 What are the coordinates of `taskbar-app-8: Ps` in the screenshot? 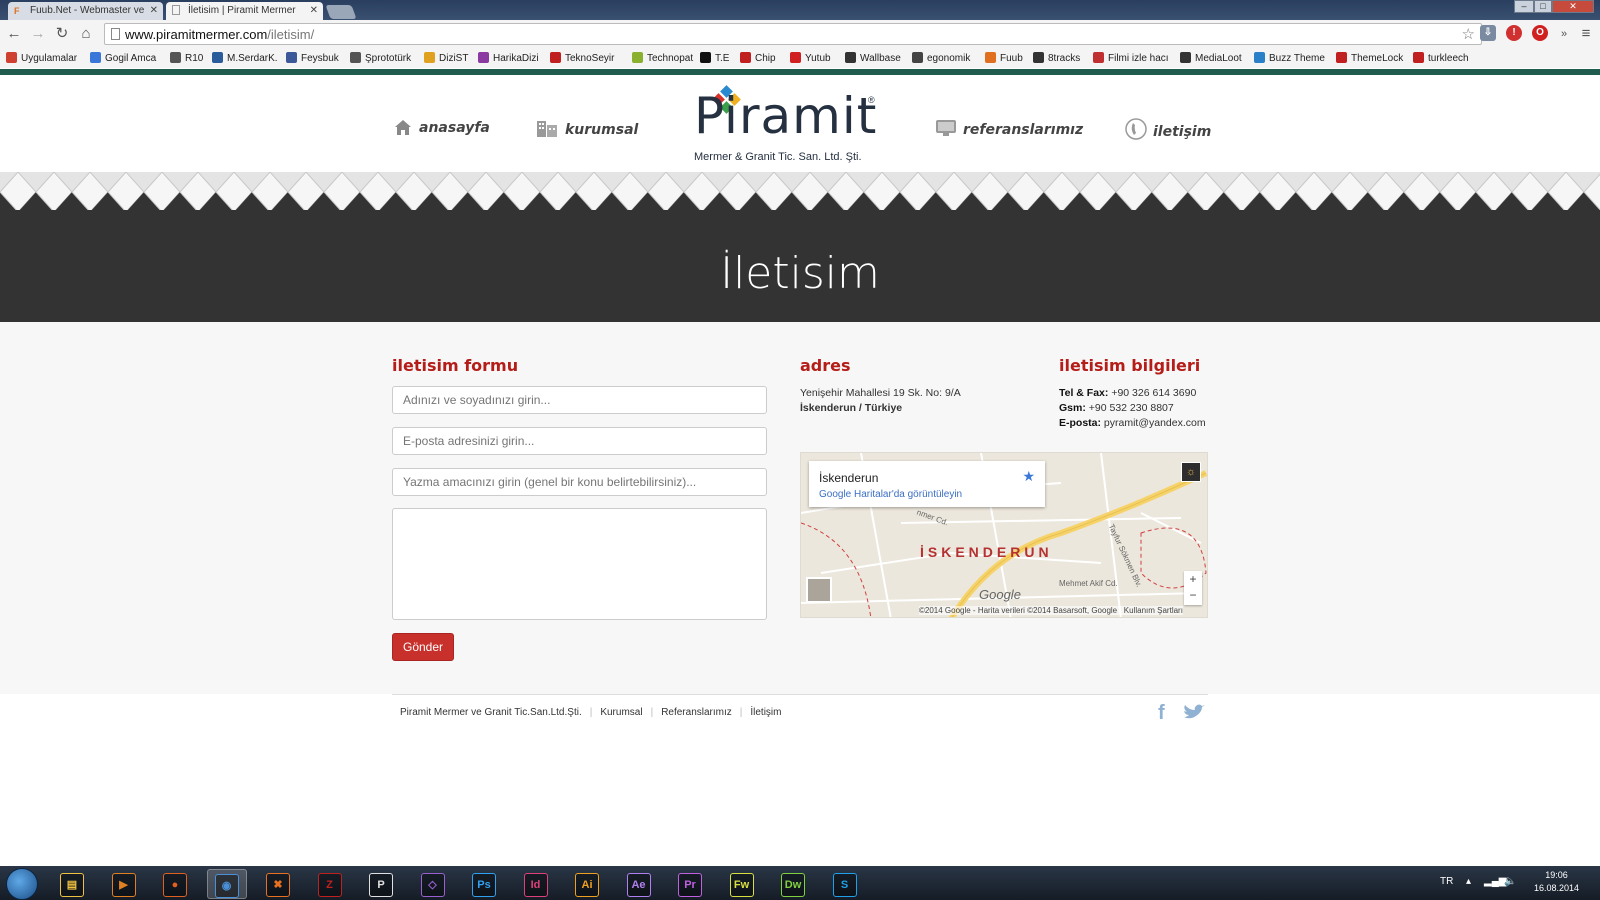 It's located at (484, 884).